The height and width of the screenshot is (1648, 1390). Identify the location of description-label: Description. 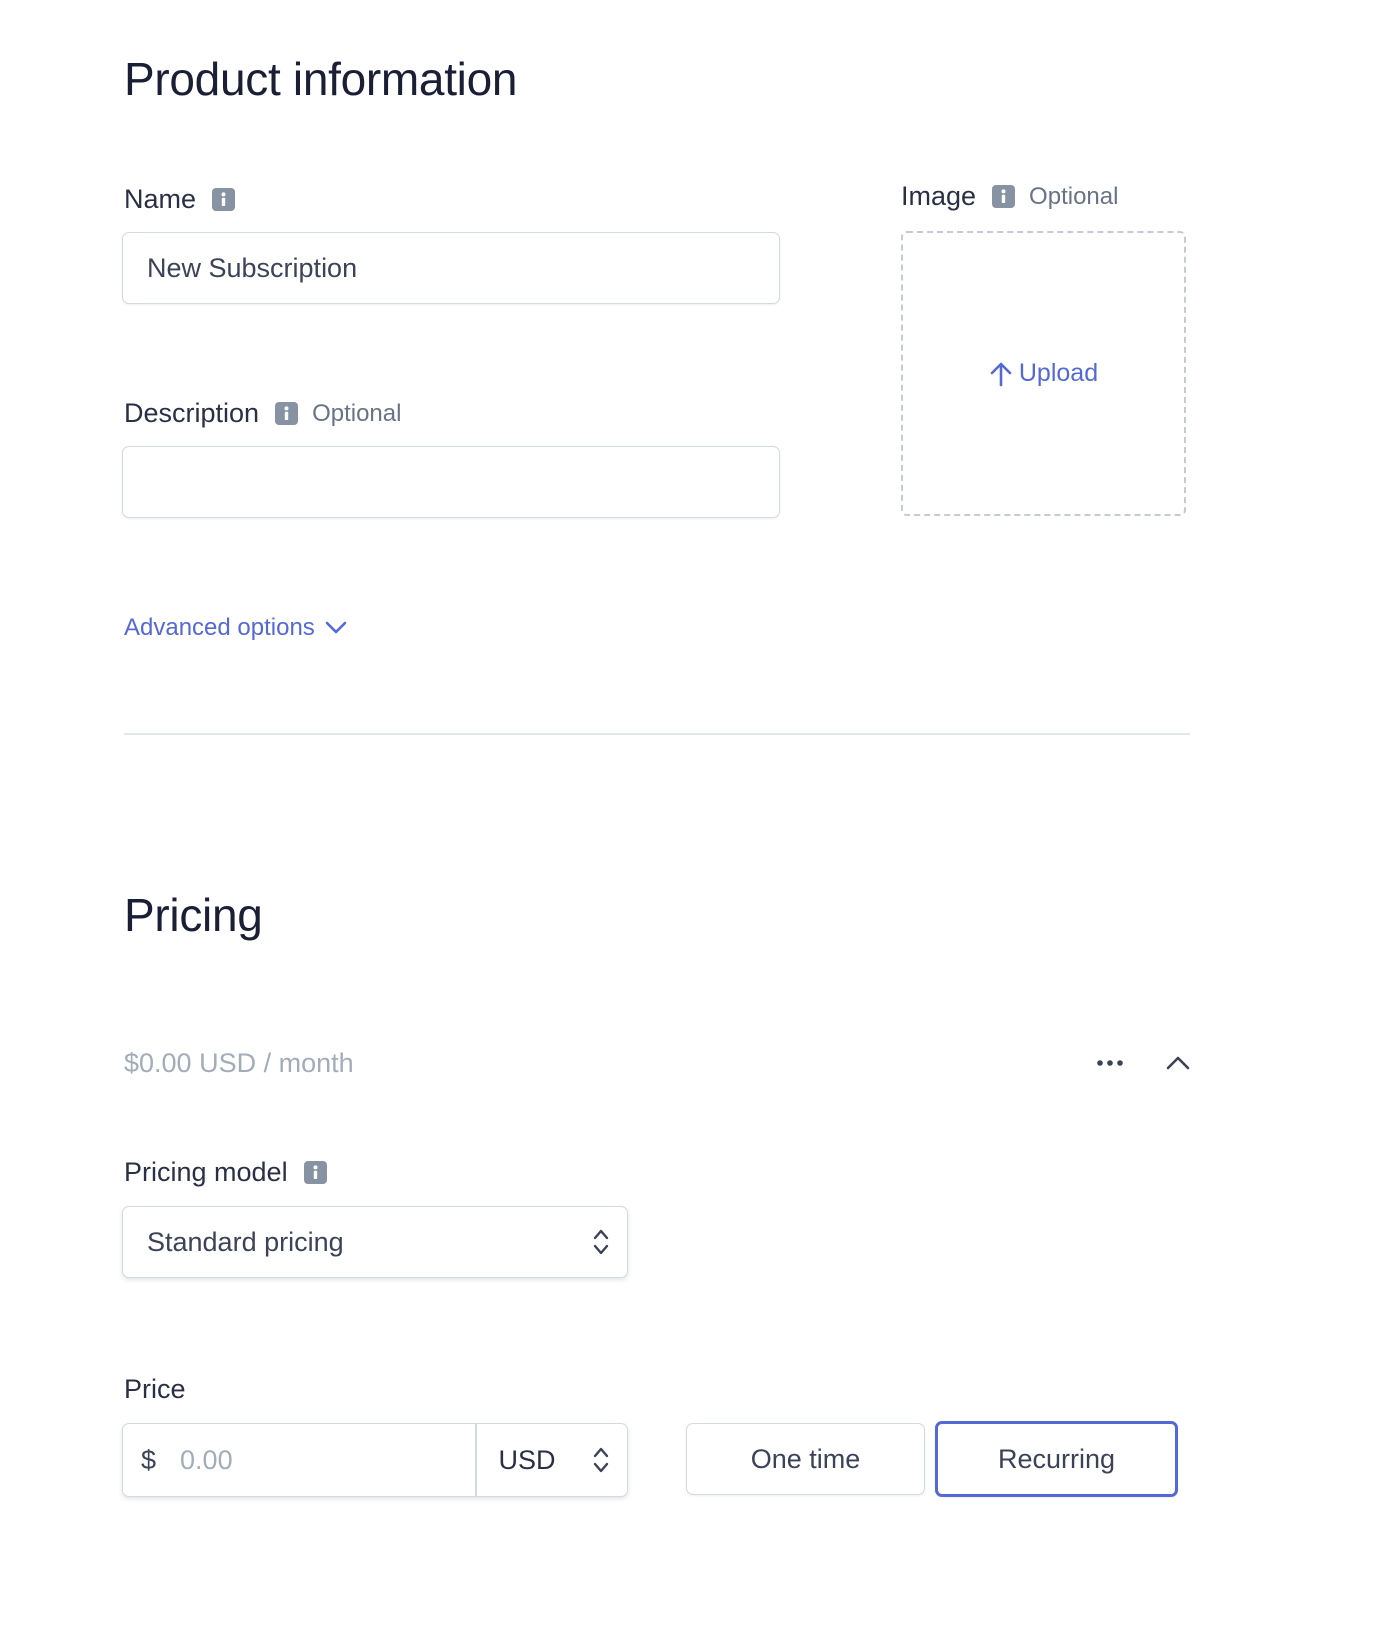
(192, 413).